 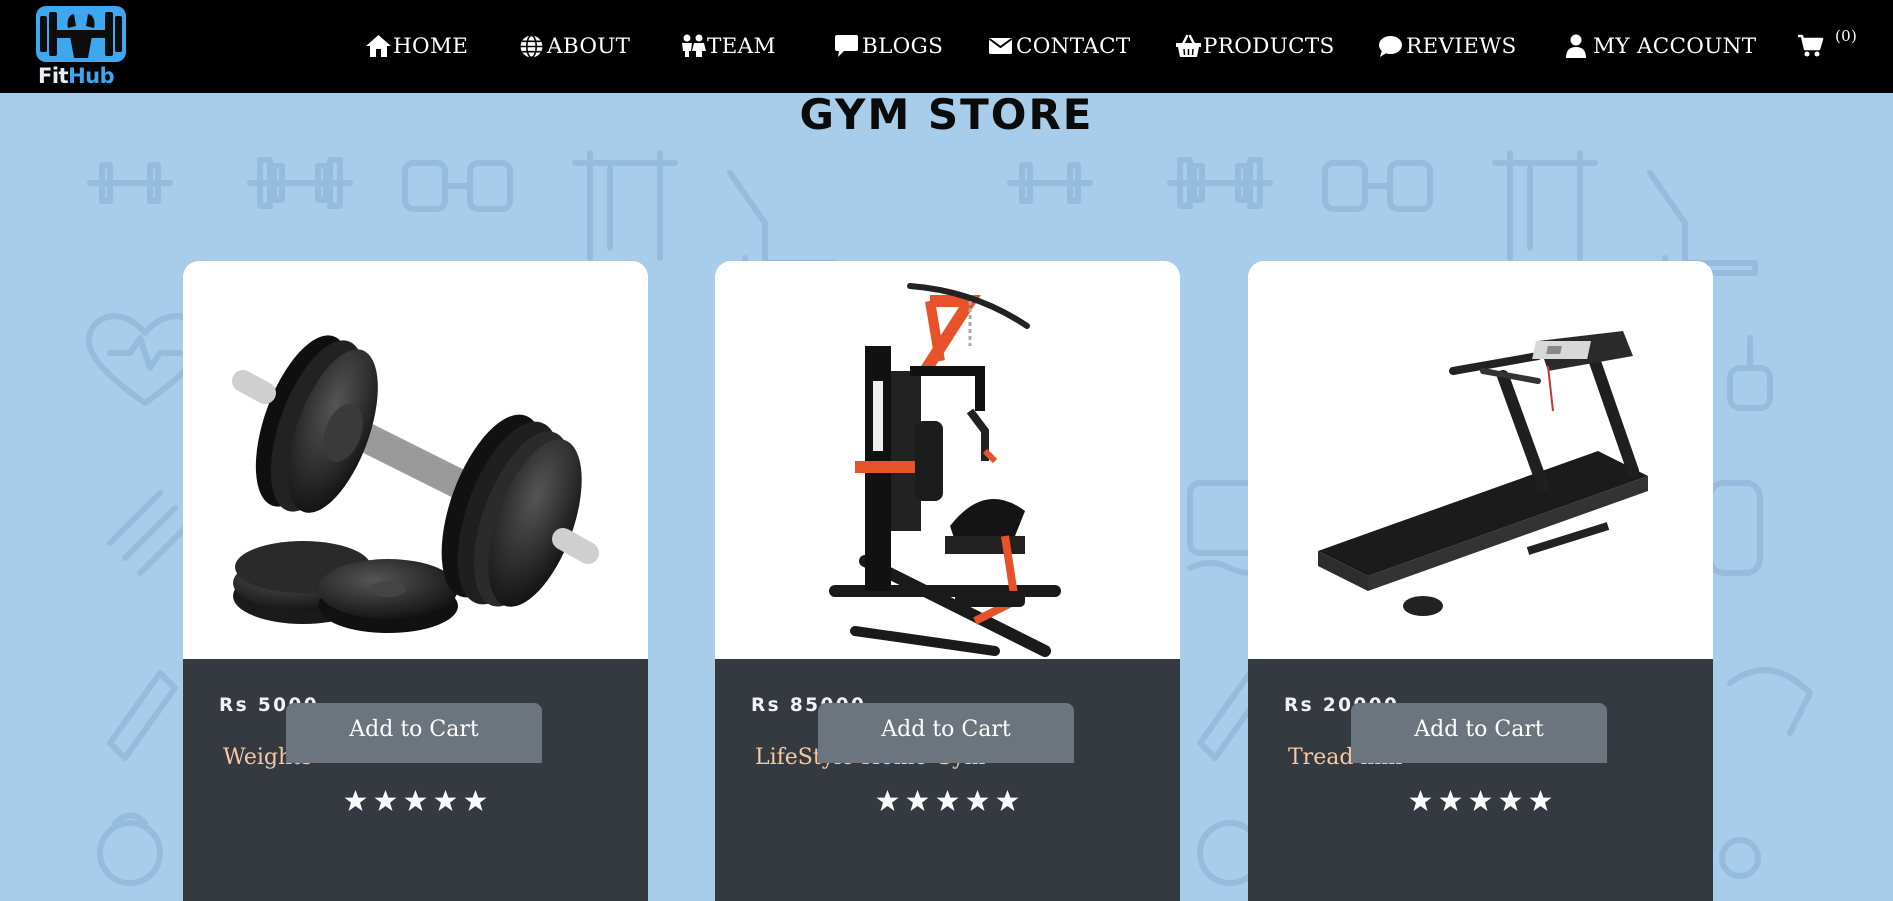 I want to click on nav-team-label: TEAM, so click(x=741, y=46).